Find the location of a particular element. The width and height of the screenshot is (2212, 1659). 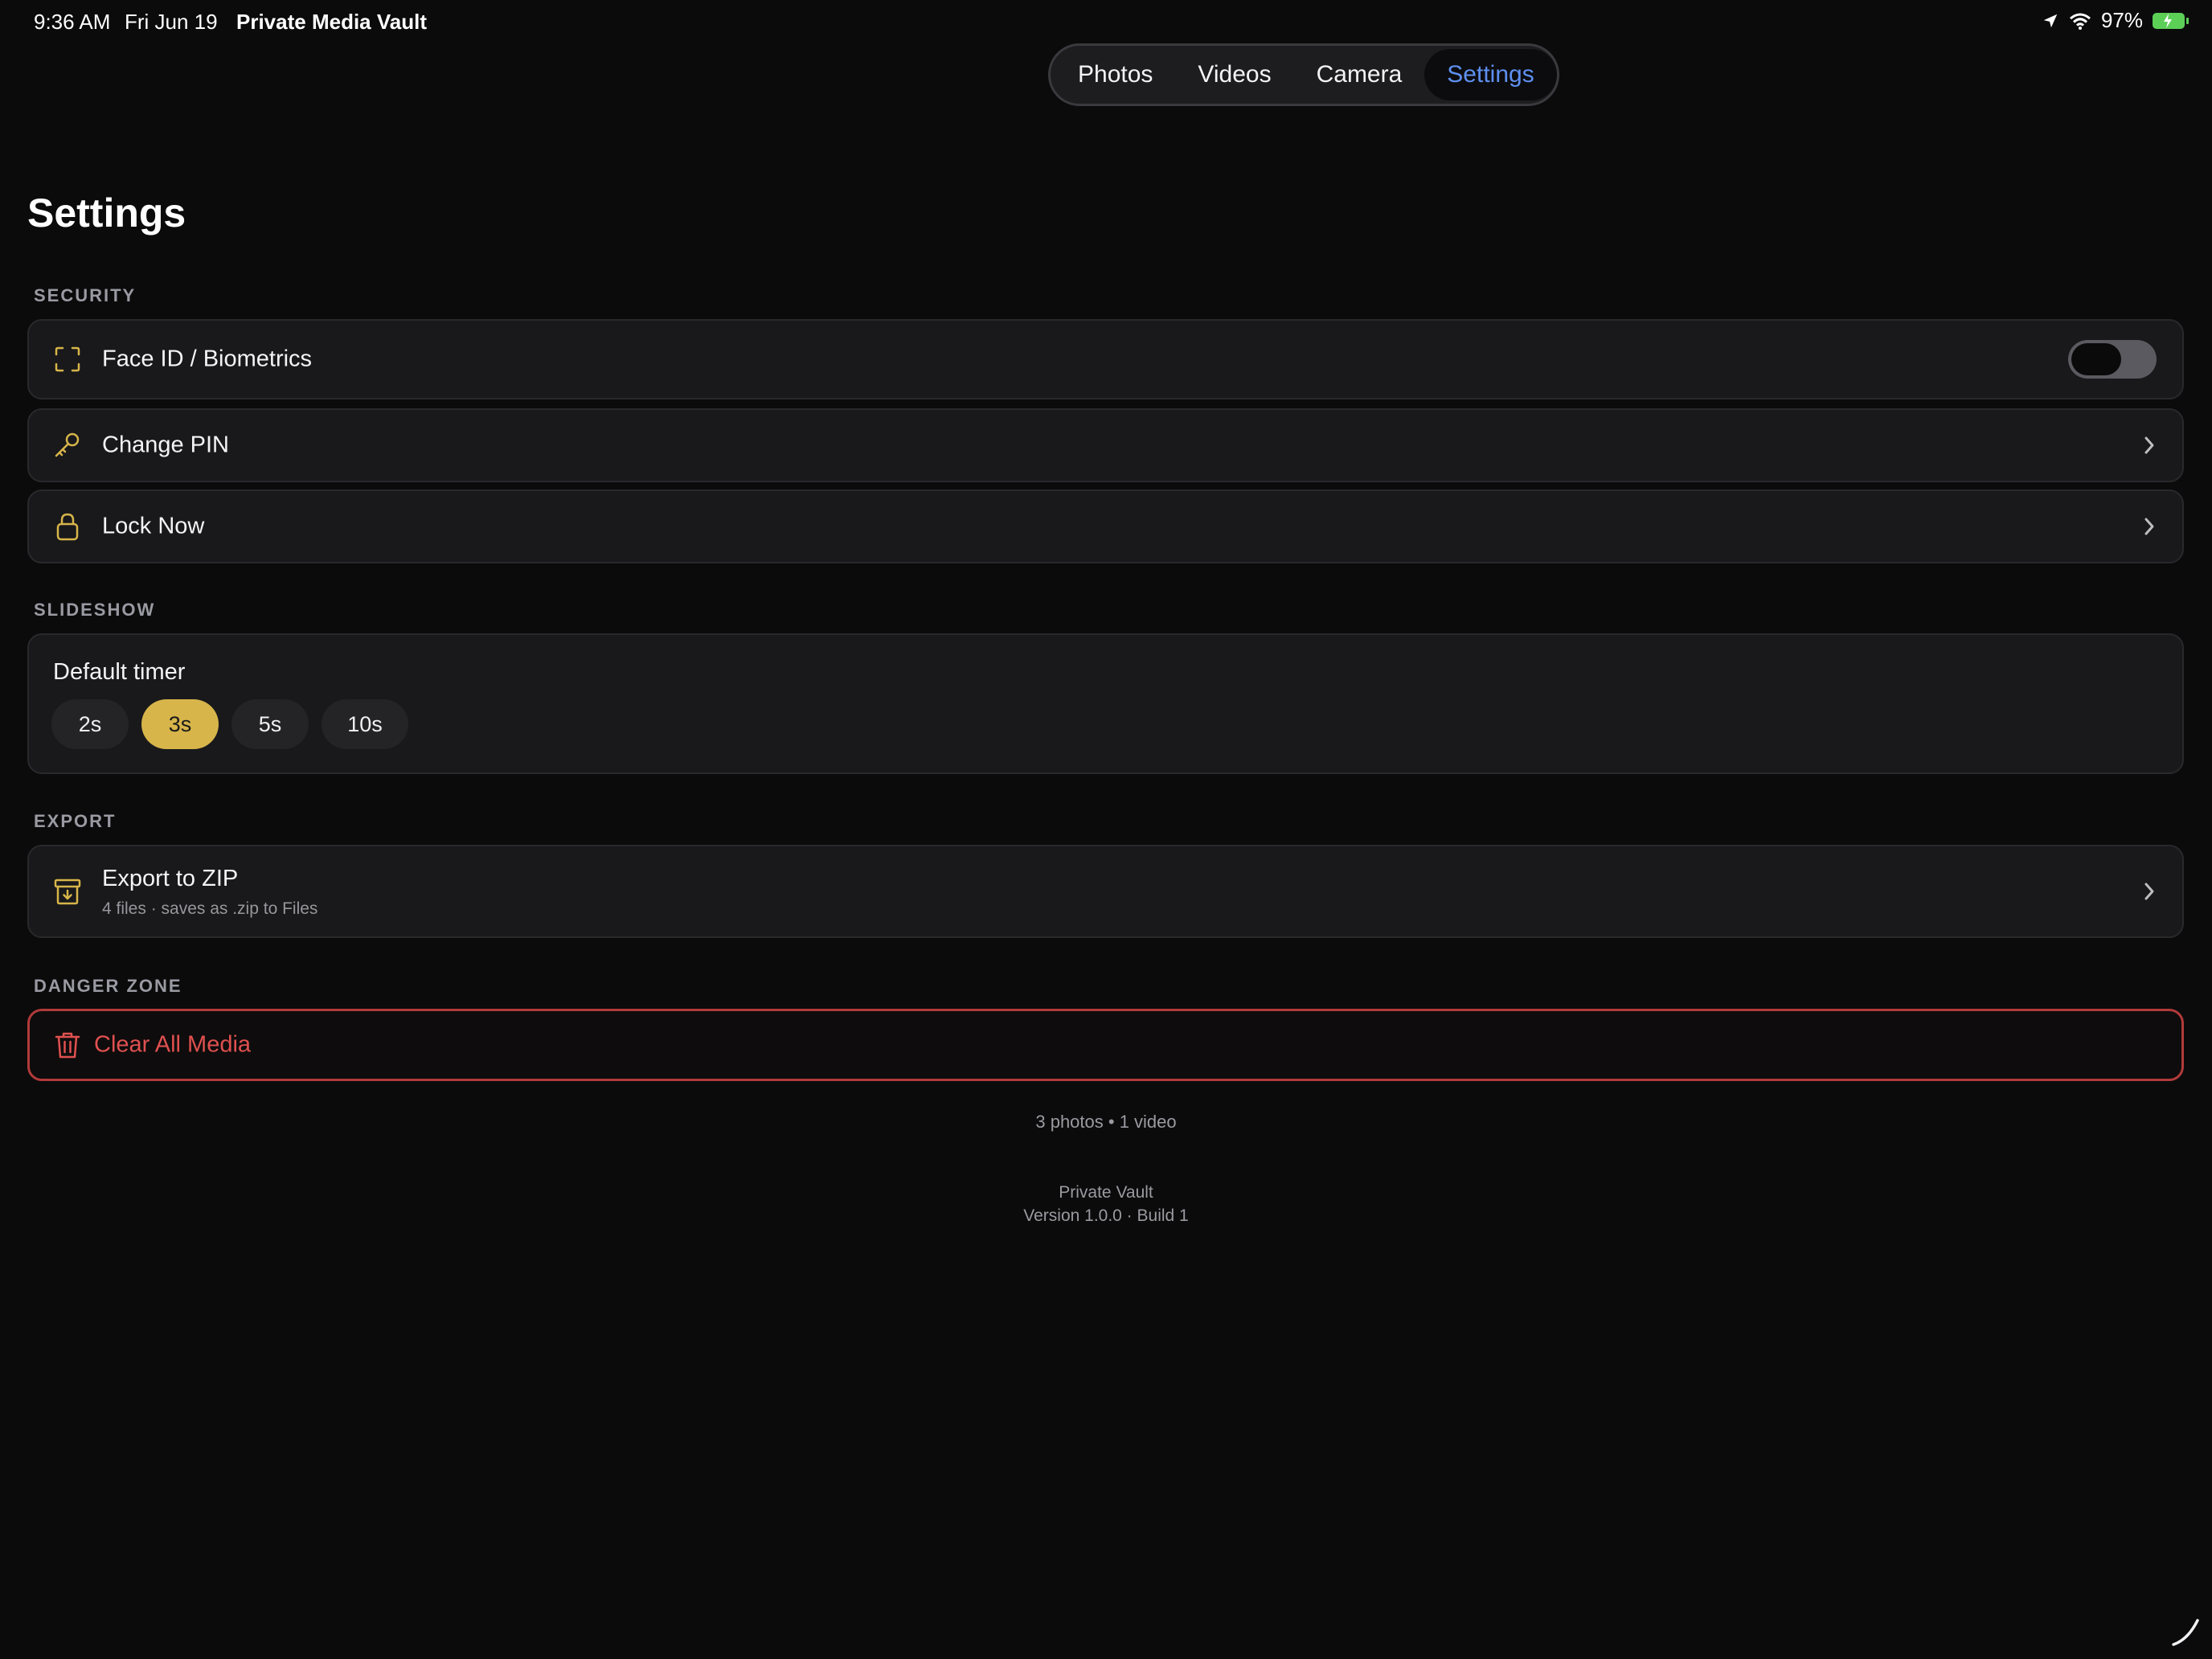

export-zip-subtitle: 4 files · saves as .zip to Files is located at coordinates (210, 908).